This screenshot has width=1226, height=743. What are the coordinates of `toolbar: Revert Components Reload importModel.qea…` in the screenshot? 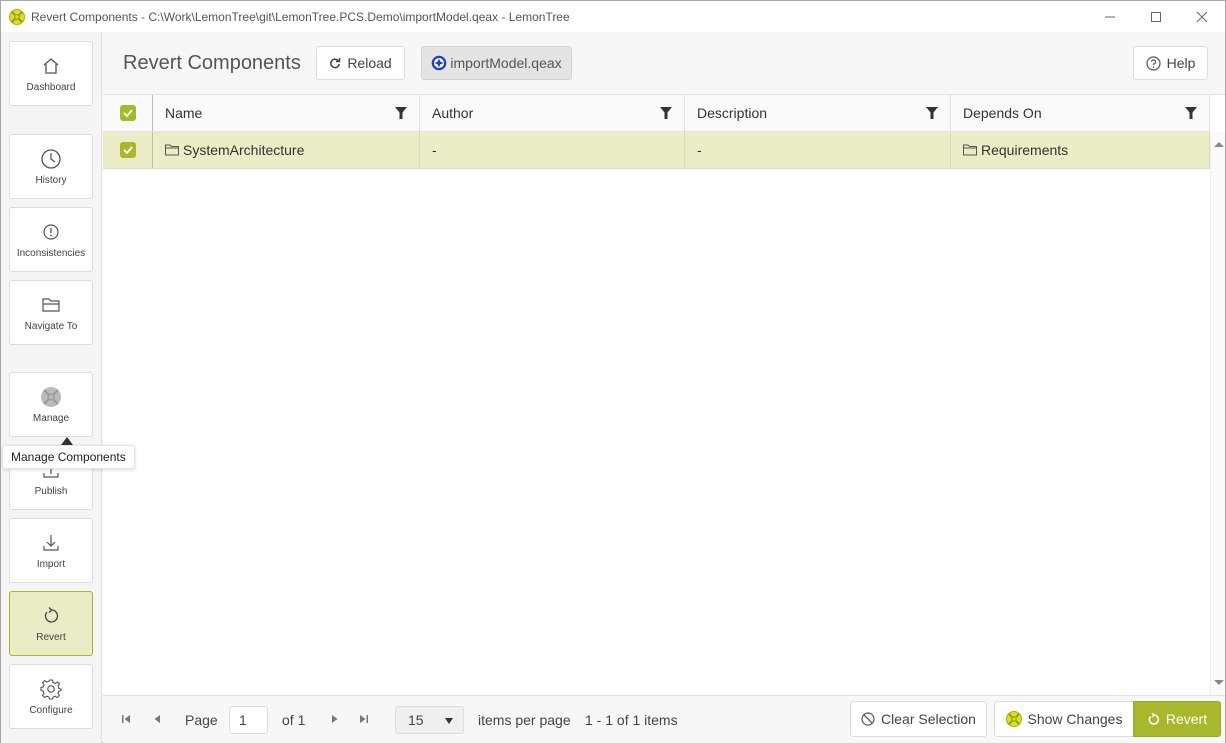 It's located at (664, 63).